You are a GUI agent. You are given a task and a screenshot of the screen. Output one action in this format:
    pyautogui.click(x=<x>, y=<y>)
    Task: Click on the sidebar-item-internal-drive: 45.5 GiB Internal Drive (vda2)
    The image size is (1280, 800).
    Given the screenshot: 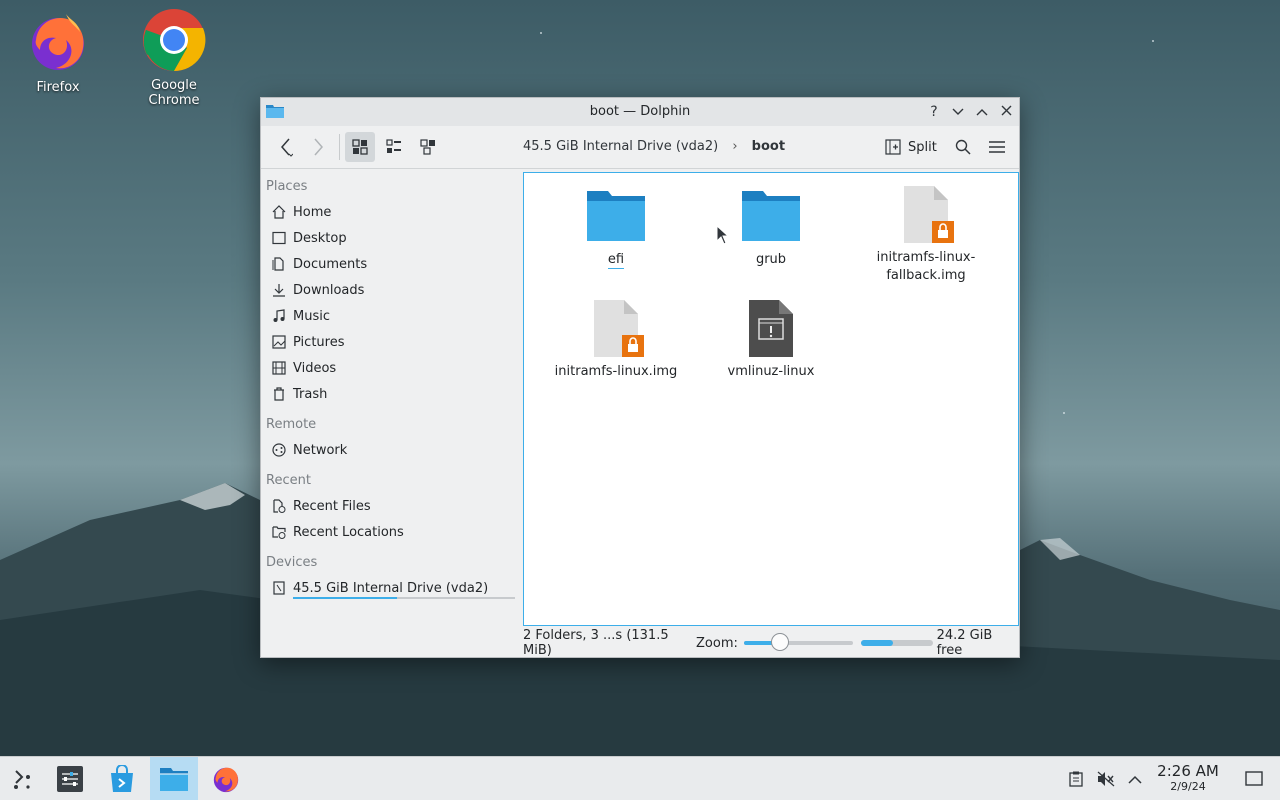 What is the action you would take?
    pyautogui.click(x=390, y=588)
    